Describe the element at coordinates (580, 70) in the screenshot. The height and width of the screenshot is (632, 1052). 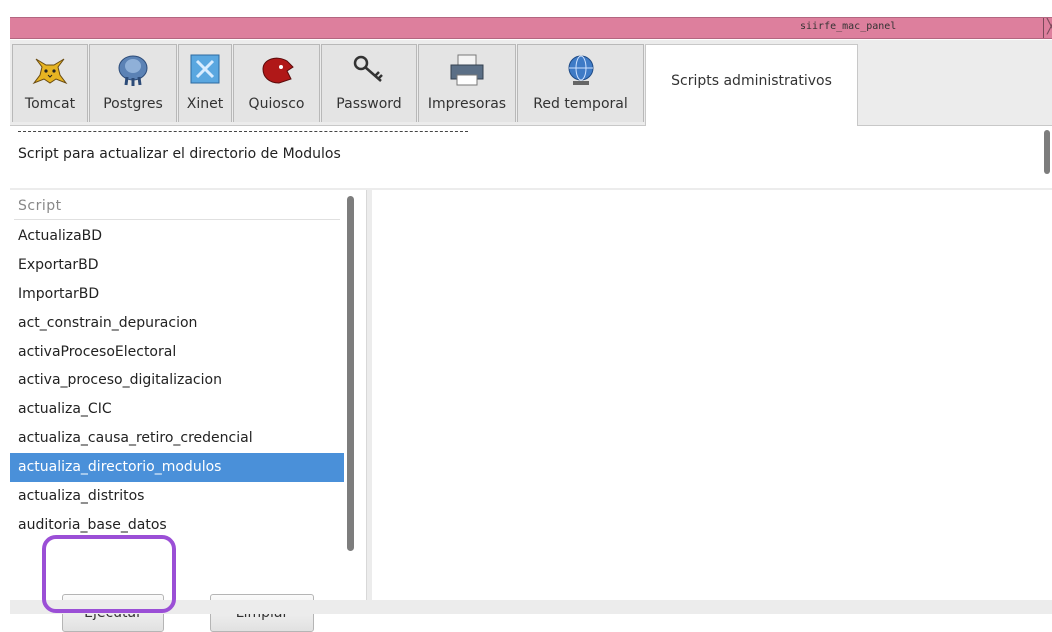
I see `network-globe-icon` at that location.